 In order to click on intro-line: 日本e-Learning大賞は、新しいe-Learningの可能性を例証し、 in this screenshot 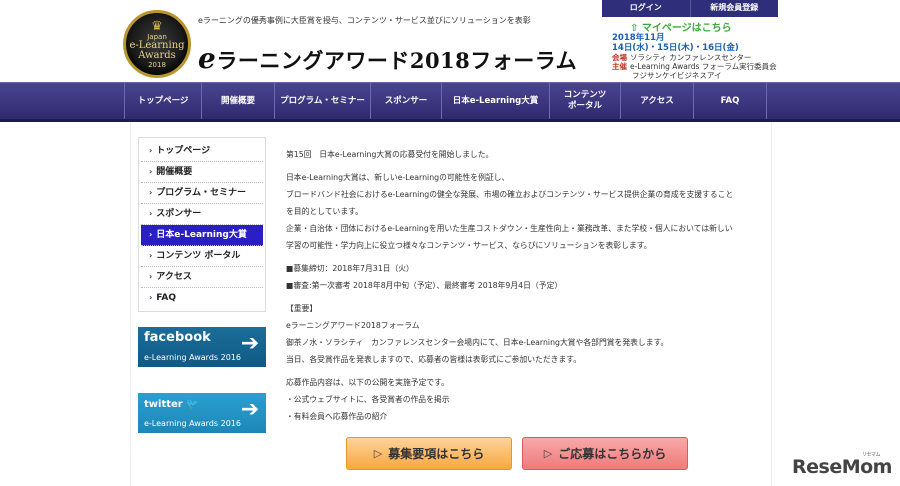, I will do `click(398, 177)`.